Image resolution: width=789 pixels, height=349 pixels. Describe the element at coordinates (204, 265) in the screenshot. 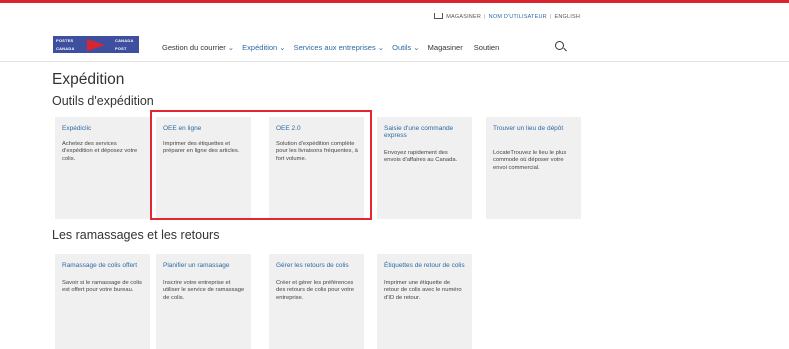

I see `pickup-card-title: Planifier un ramassage` at that location.